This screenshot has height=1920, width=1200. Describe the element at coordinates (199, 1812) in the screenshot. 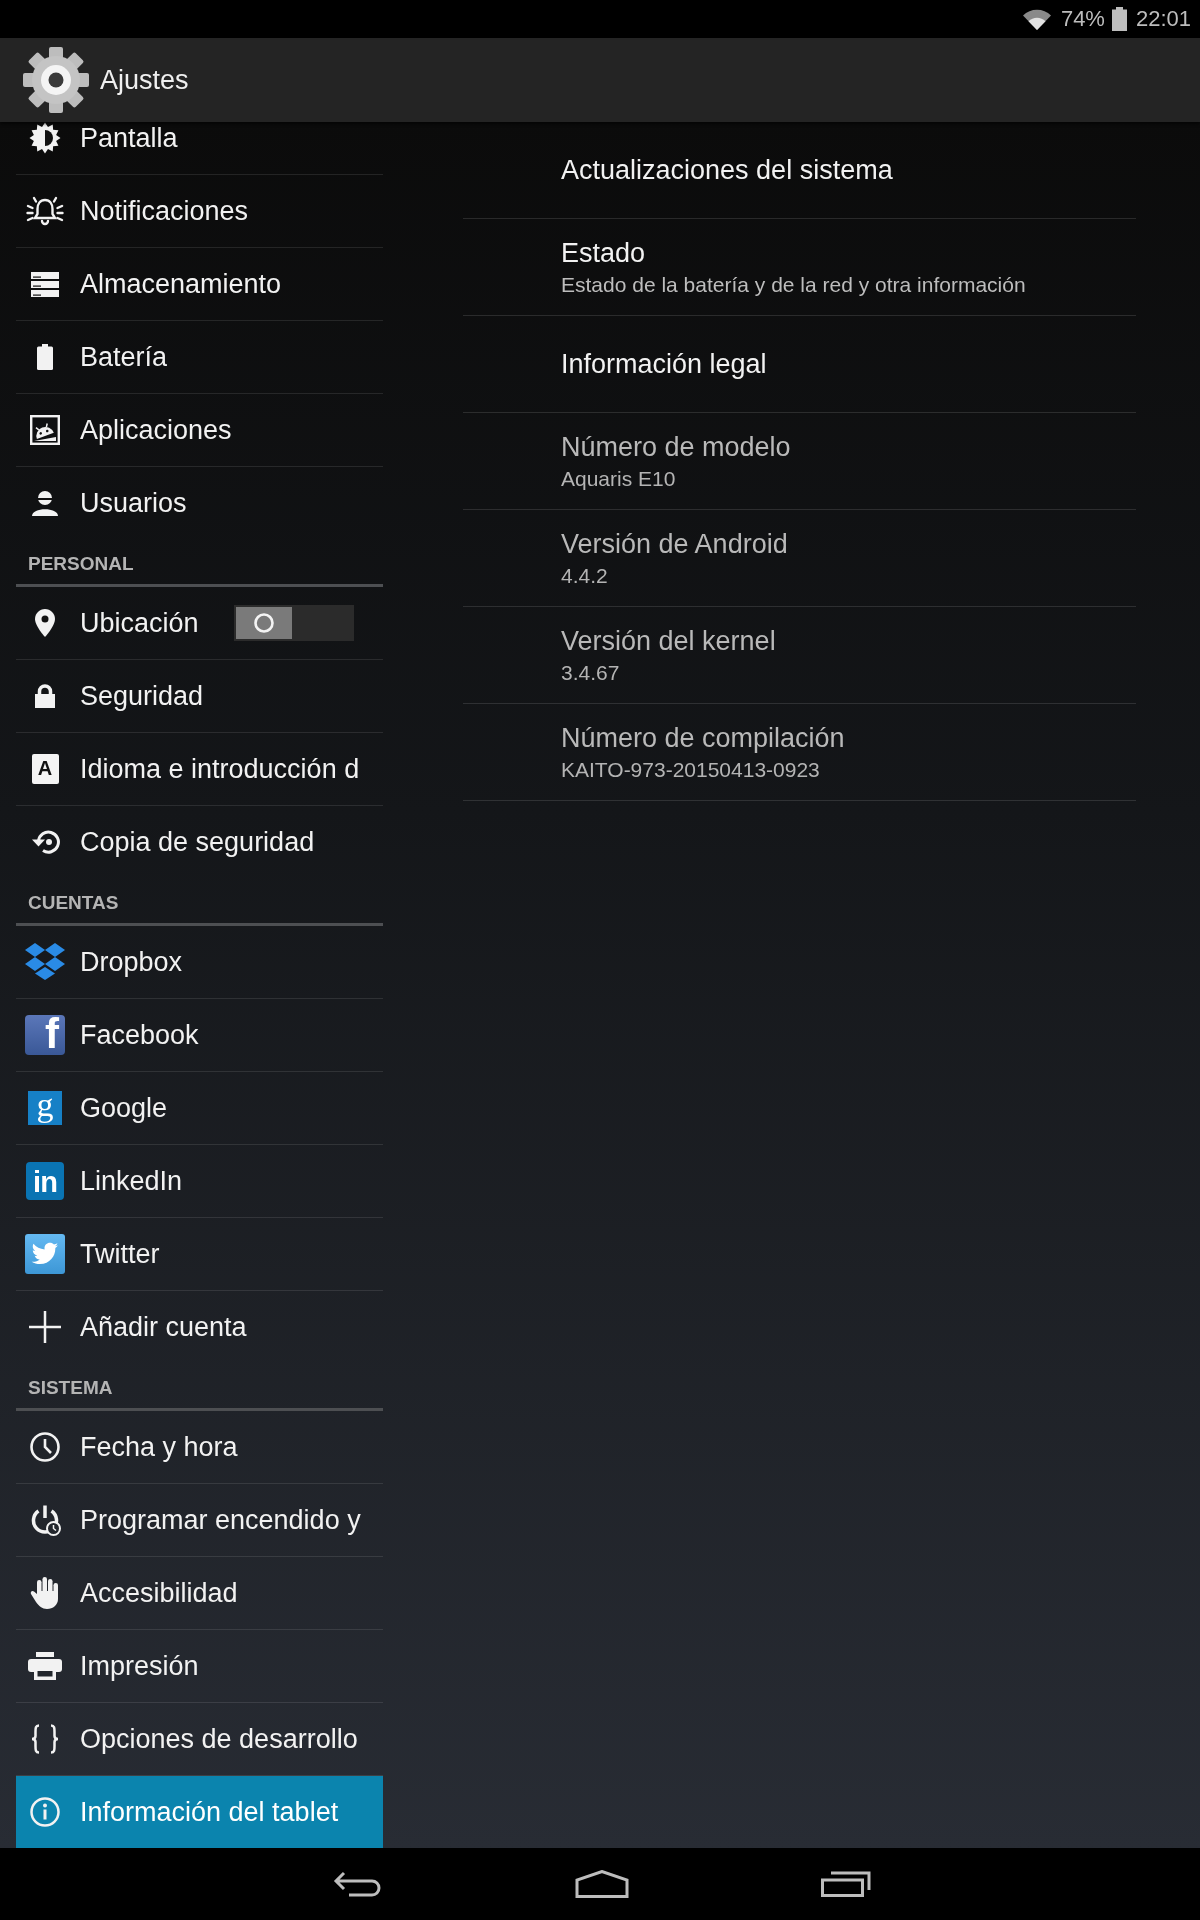

I see `sidebar-item: Información del tablet` at that location.